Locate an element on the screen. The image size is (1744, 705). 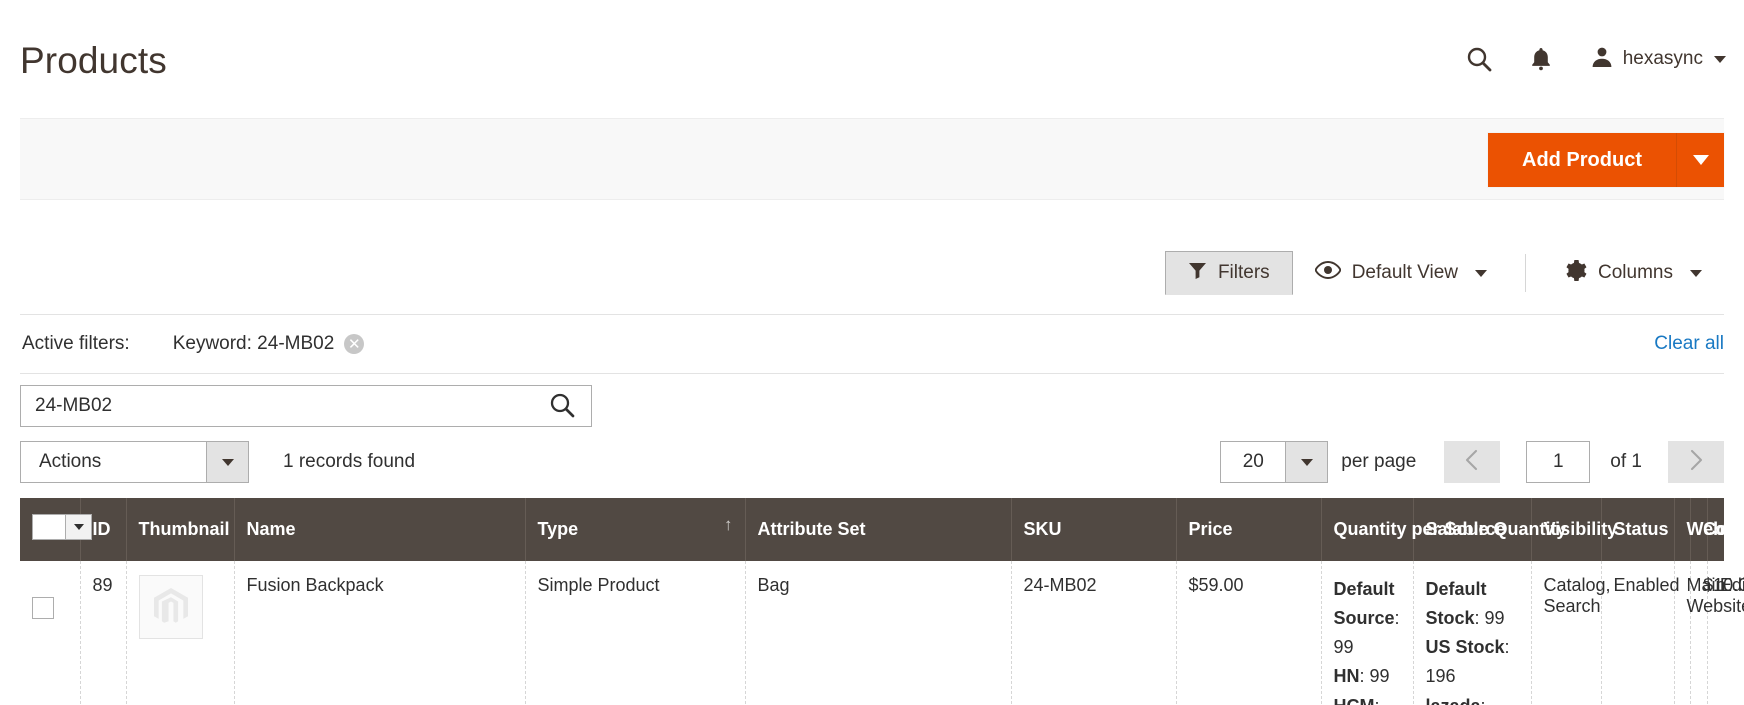
chevron-left-icon is located at coordinates (1472, 462).